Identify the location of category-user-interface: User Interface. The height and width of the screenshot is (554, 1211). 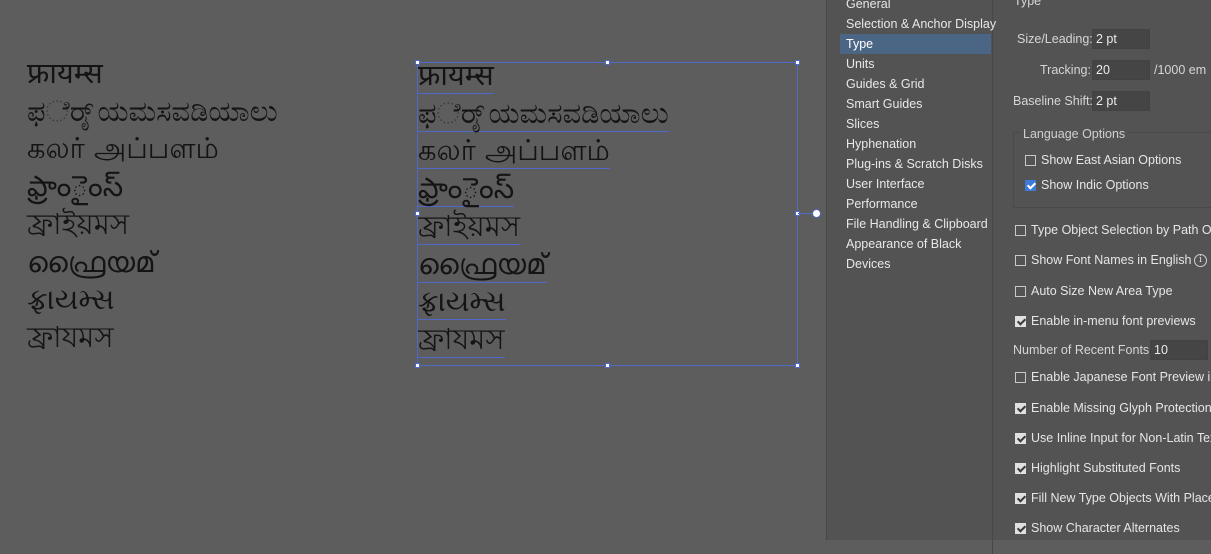
(916, 184).